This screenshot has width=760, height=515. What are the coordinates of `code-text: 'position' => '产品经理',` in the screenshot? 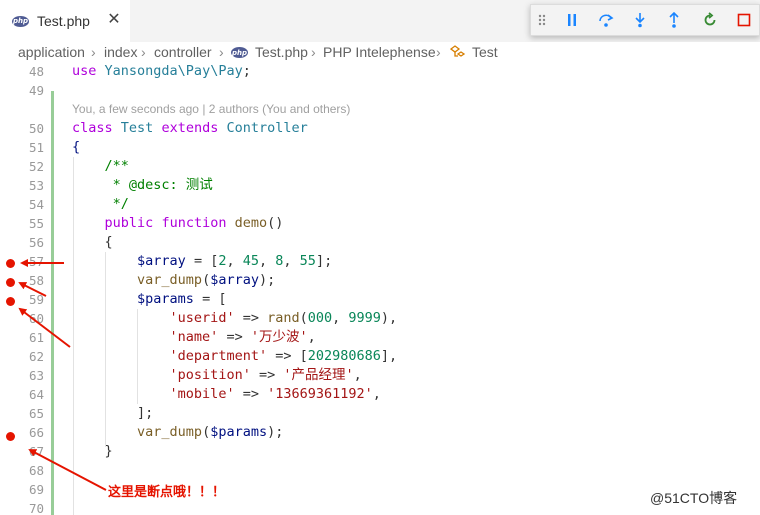 It's located at (265, 375).